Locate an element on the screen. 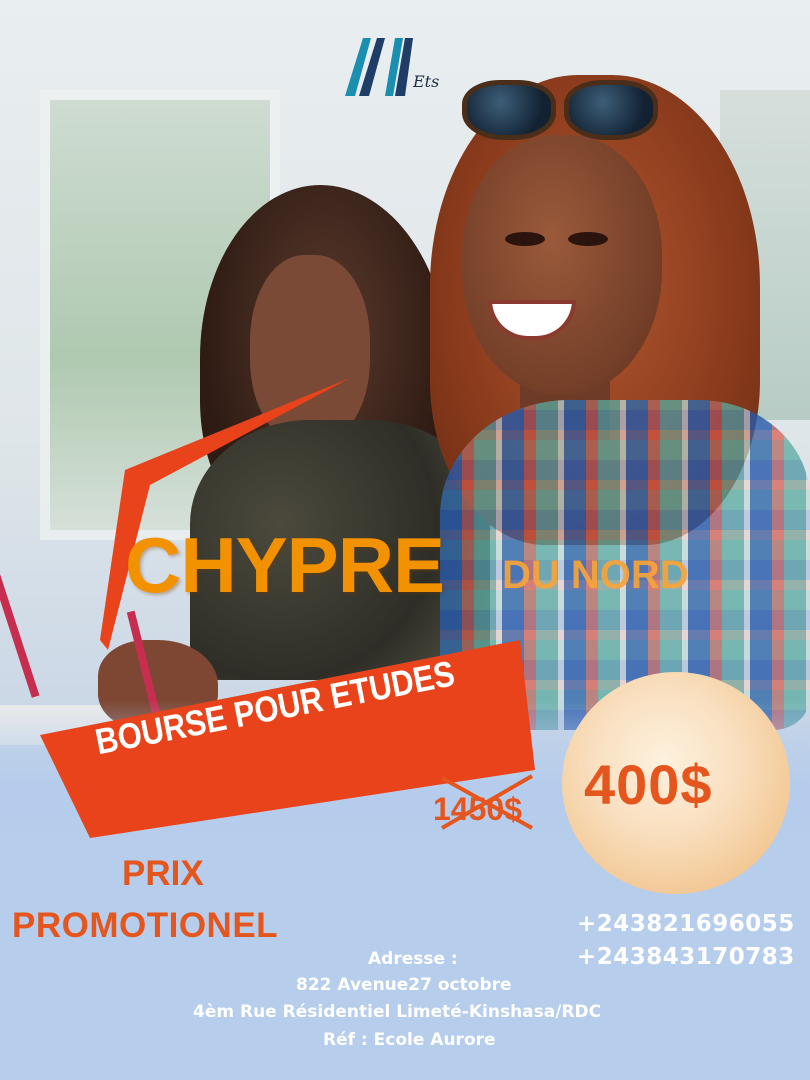  phone-1: +243821696055 is located at coordinates (686, 924).